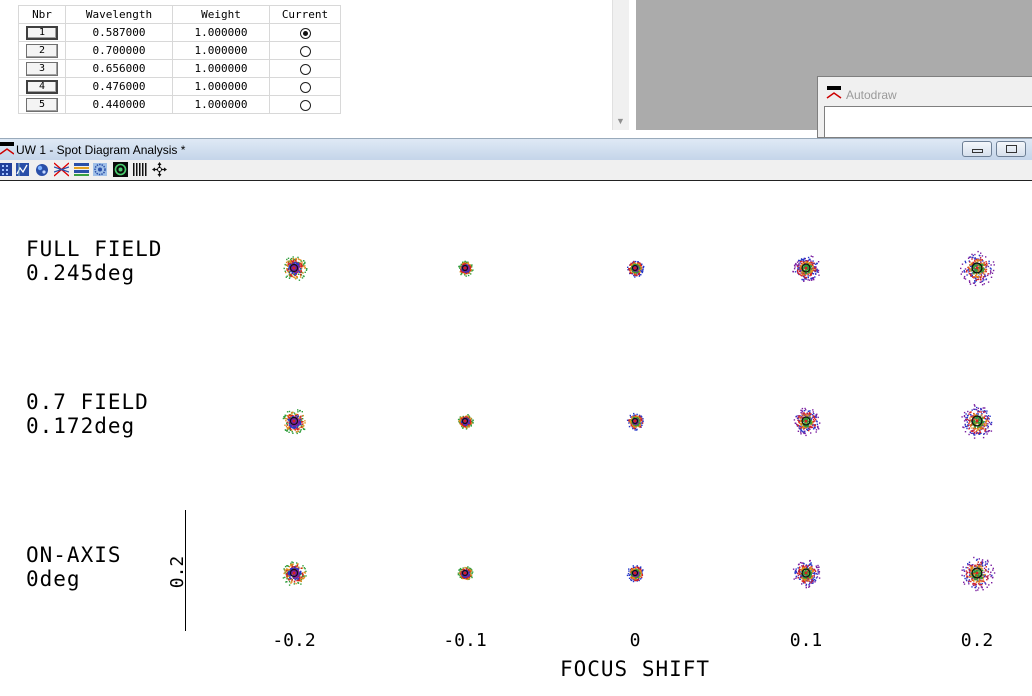 This screenshot has width=1032, height=696. What do you see at coordinates (101, 150) in the screenshot?
I see `spot-window-title: UW 1 - Spot Diagram Analysis *` at bounding box center [101, 150].